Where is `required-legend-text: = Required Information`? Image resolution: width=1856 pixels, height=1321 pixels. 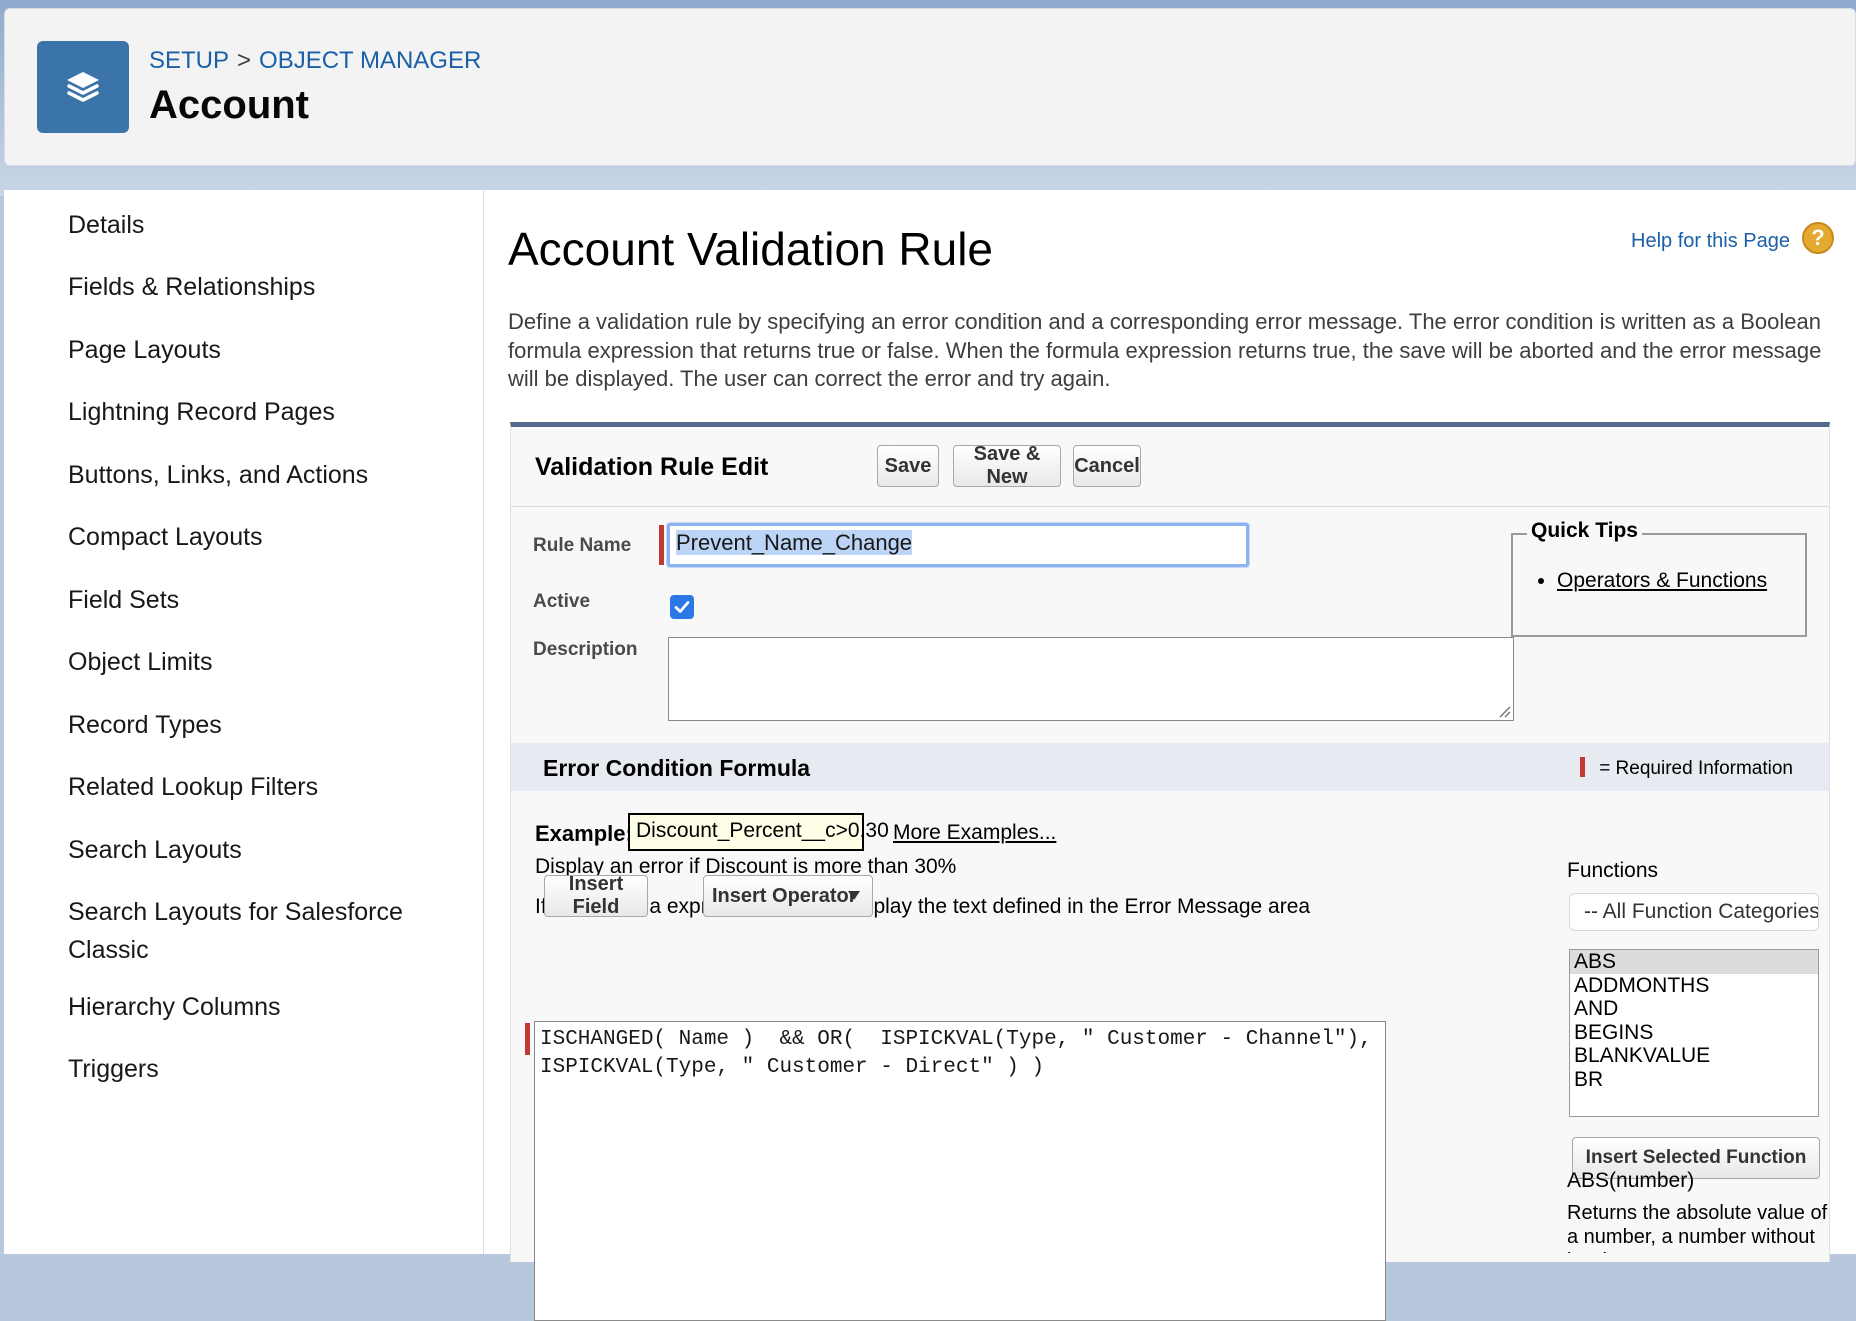 required-legend-text: = Required Information is located at coordinates (1696, 768).